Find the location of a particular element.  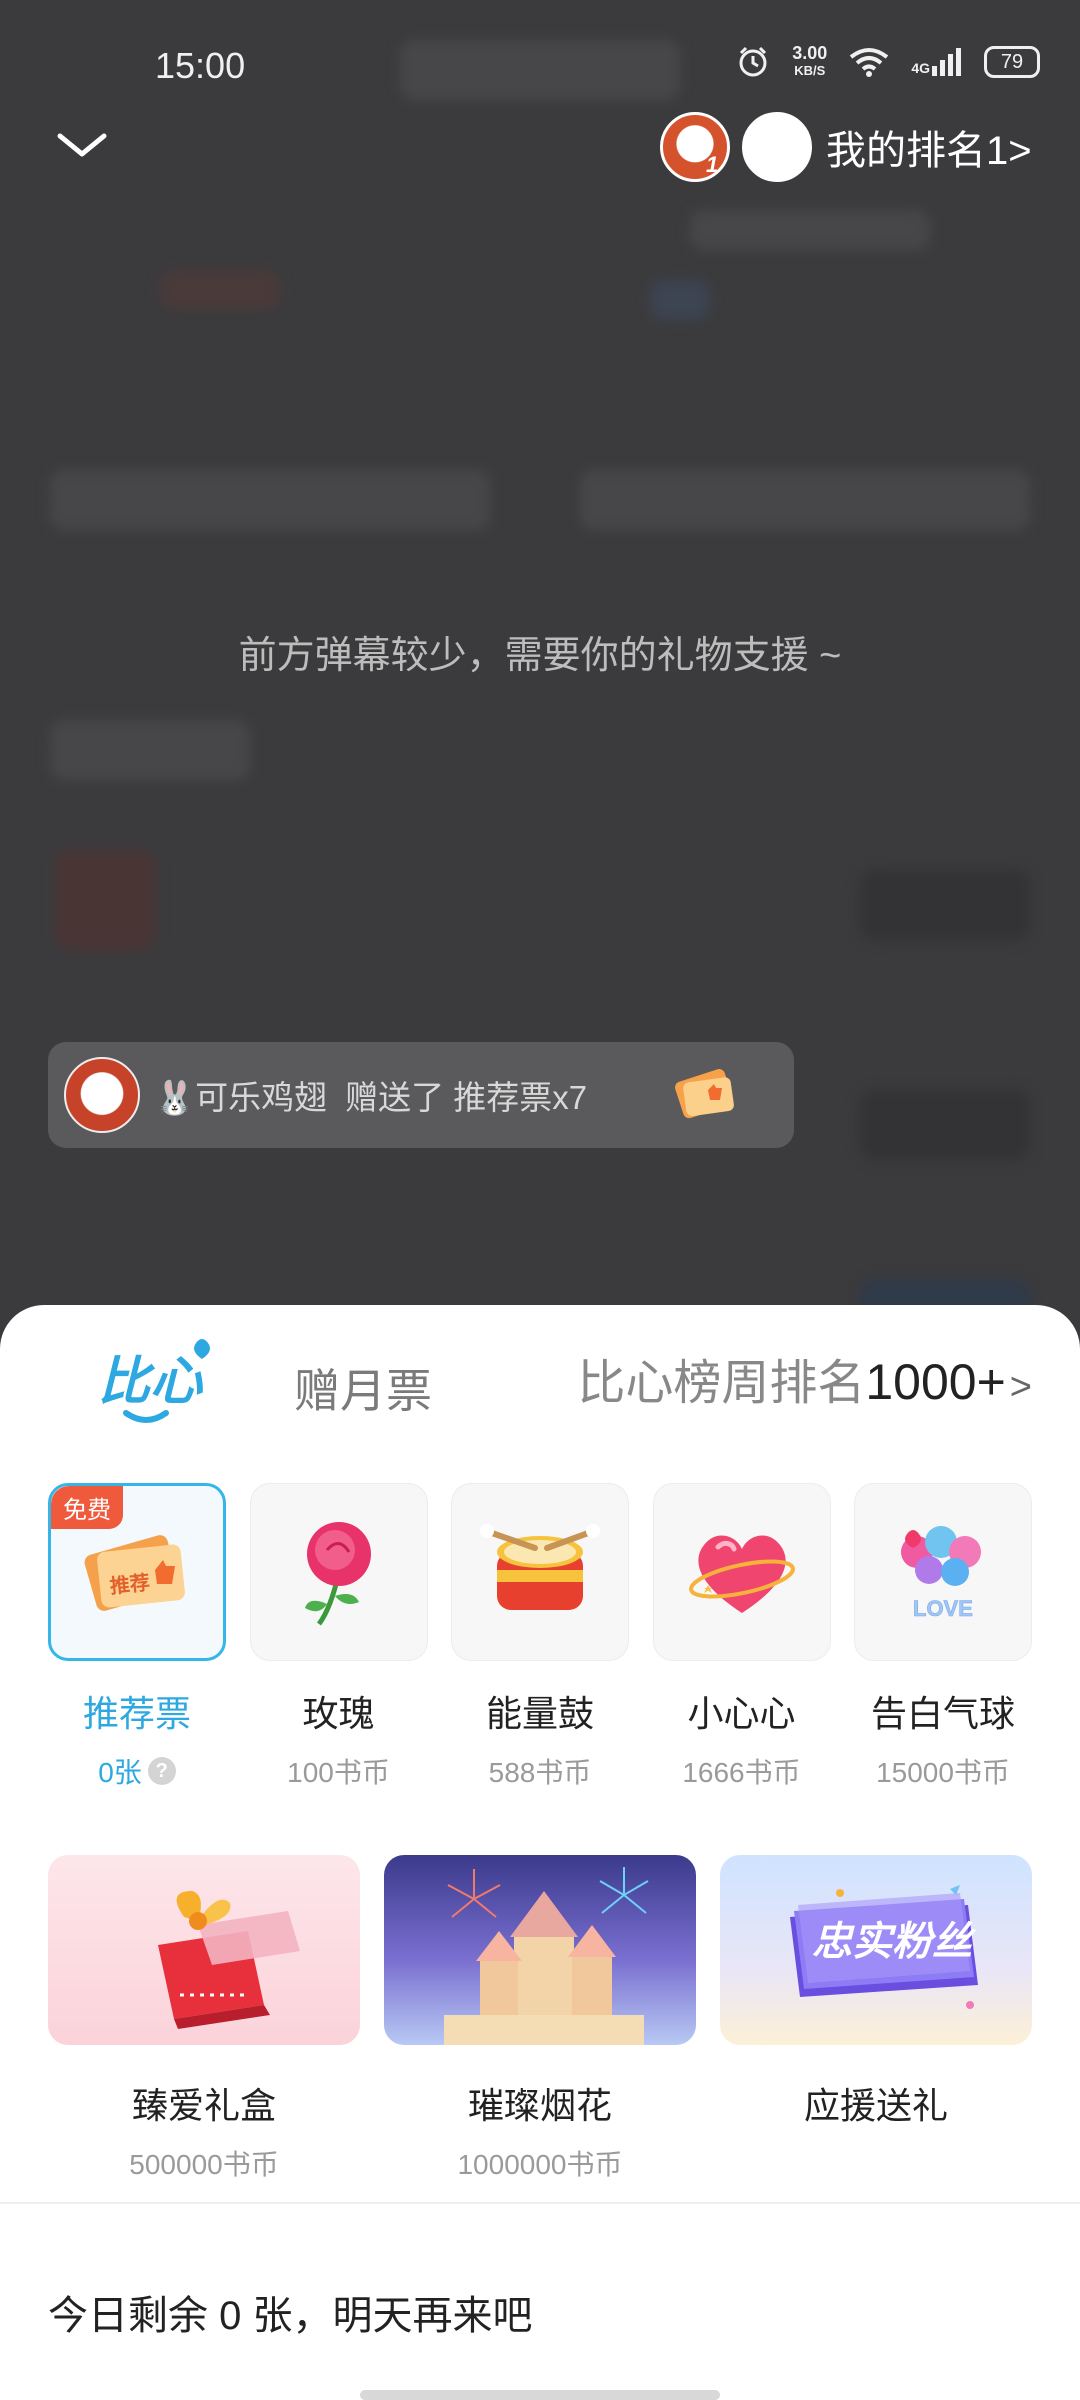

weekly-rank-value: 1000+ is located at coordinates (935, 1382).